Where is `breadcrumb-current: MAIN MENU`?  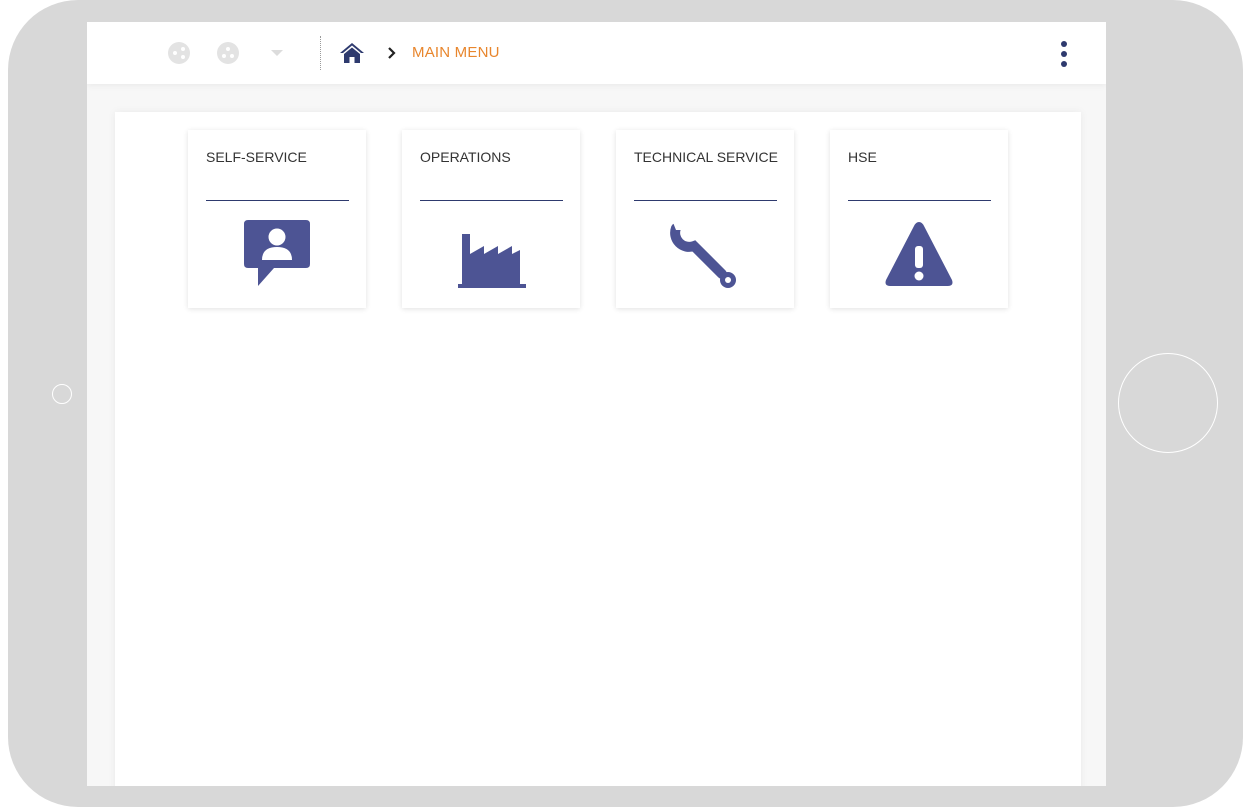
breadcrumb-current: MAIN MENU is located at coordinates (456, 52).